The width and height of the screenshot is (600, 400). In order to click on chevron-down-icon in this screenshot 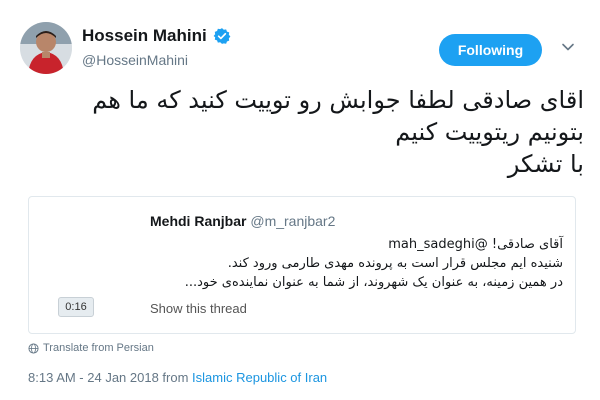, I will do `click(568, 47)`.